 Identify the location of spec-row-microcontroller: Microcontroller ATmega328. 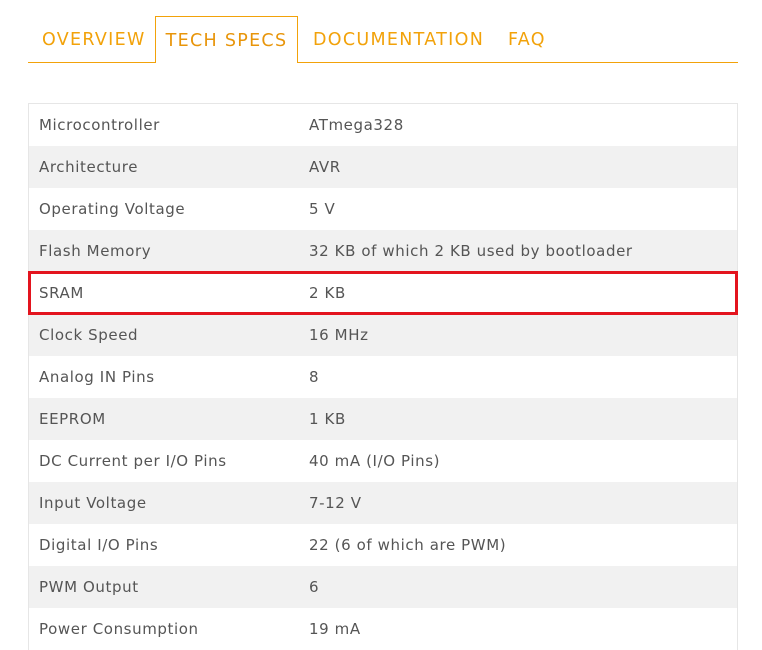
(383, 125).